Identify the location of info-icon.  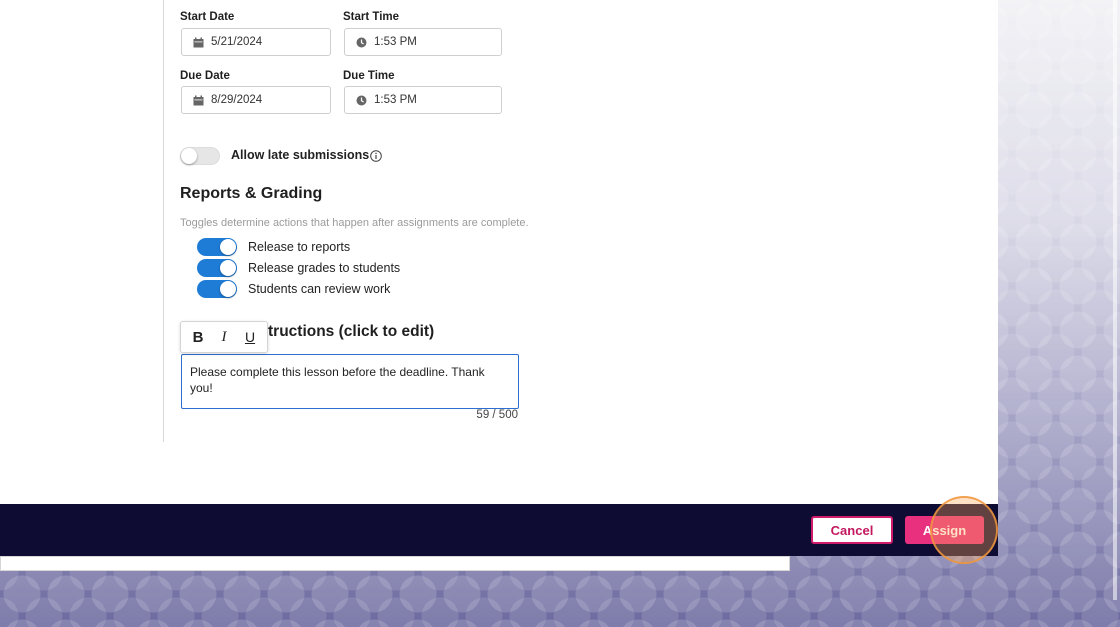
(376, 158).